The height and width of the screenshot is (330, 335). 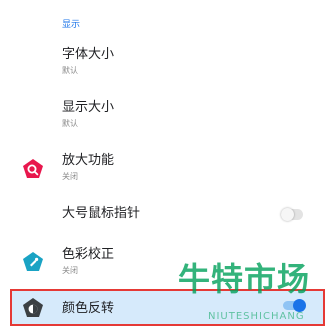 I want to click on color-inversion-toggle, so click(x=294, y=305).